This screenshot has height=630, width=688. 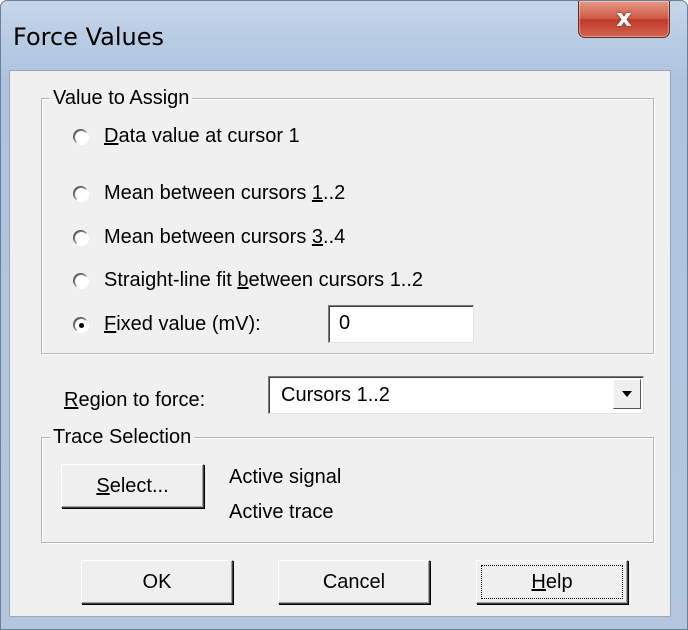 I want to click on ok-button: OK, so click(x=157, y=582).